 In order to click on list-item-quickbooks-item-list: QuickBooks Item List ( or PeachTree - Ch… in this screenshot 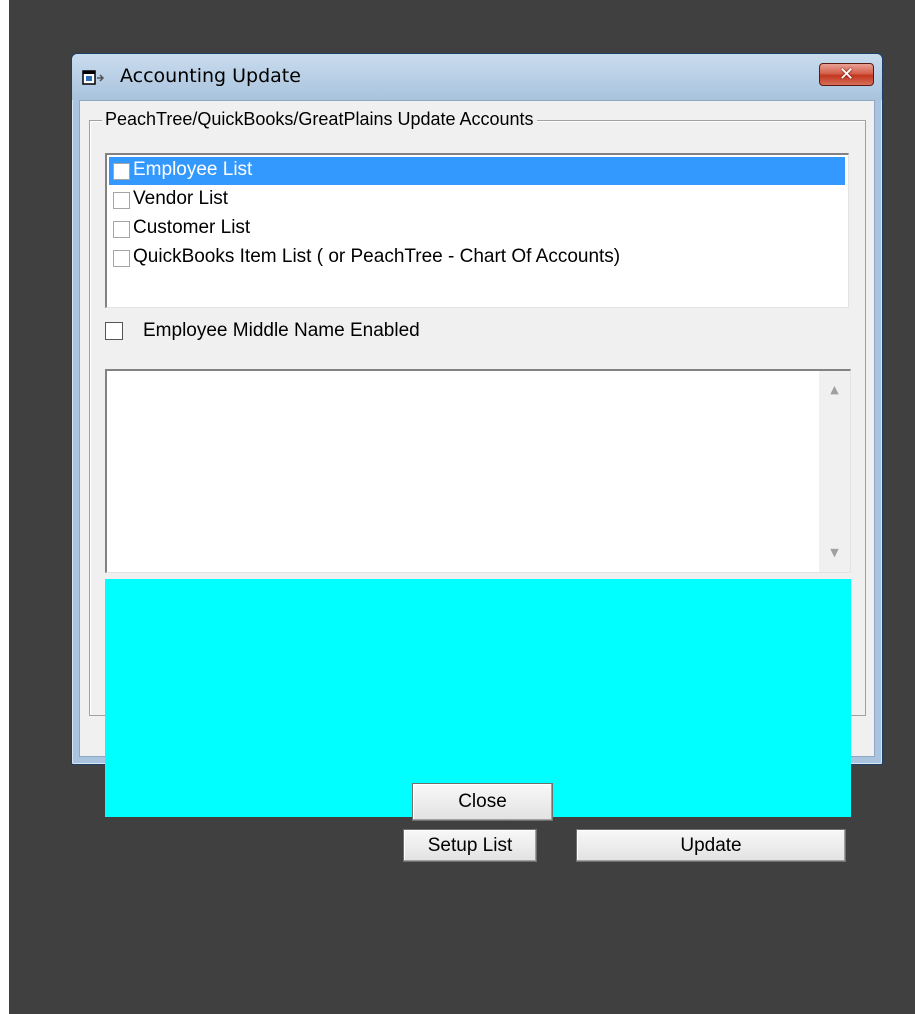, I will do `click(477, 258)`.